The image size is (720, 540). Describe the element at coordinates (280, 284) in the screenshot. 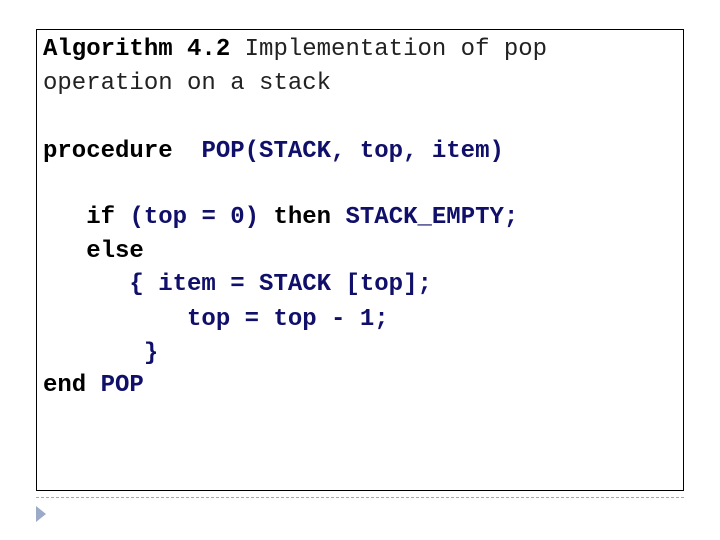

I see `statement-item-assign: { item = STACK [top];` at that location.